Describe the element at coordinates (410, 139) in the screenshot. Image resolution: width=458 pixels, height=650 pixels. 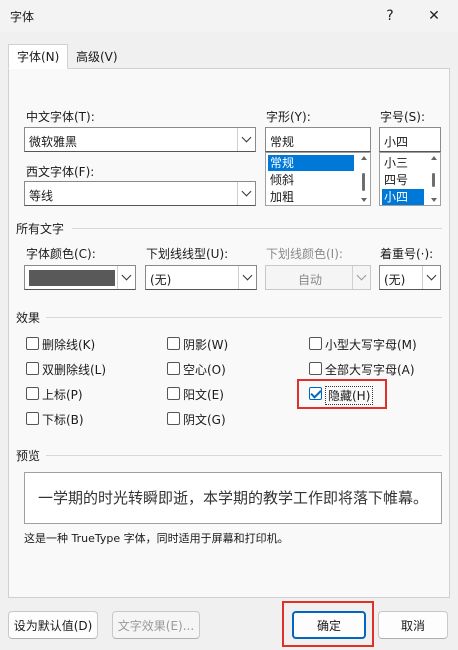
I see `font-size-input: 小四` at that location.